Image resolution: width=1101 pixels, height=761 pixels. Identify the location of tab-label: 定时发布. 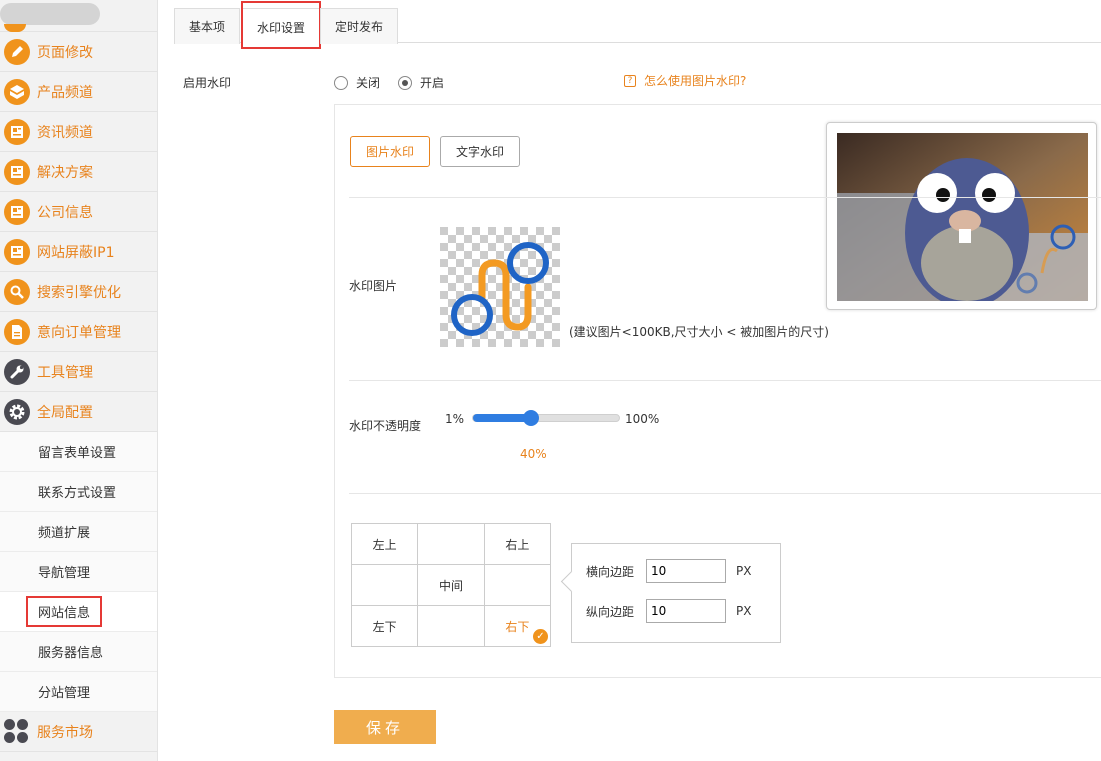
(358, 27).